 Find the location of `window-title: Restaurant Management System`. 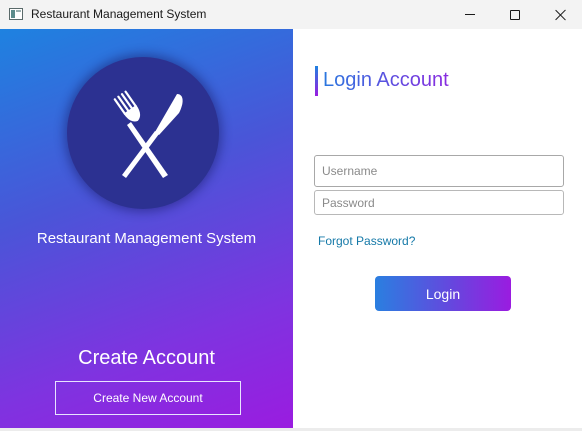

window-title: Restaurant Management System is located at coordinates (119, 14).